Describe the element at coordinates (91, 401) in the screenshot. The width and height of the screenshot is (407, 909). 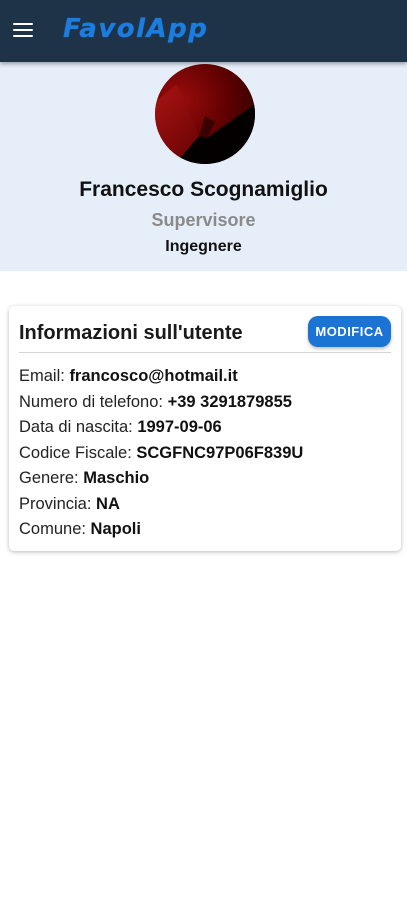
I see `field-label: Numero di telefono:` at that location.